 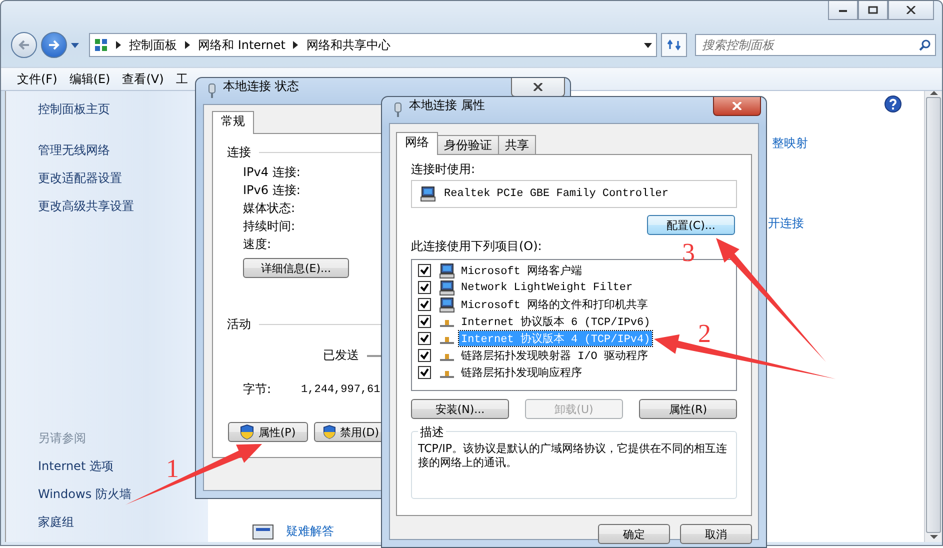 What do you see at coordinates (573, 456) in the screenshot?
I see `description-text: TCP/IP。该协议是默认的广域网络协议，它提供在不同的相互连接的网络上的通讯。` at bounding box center [573, 456].